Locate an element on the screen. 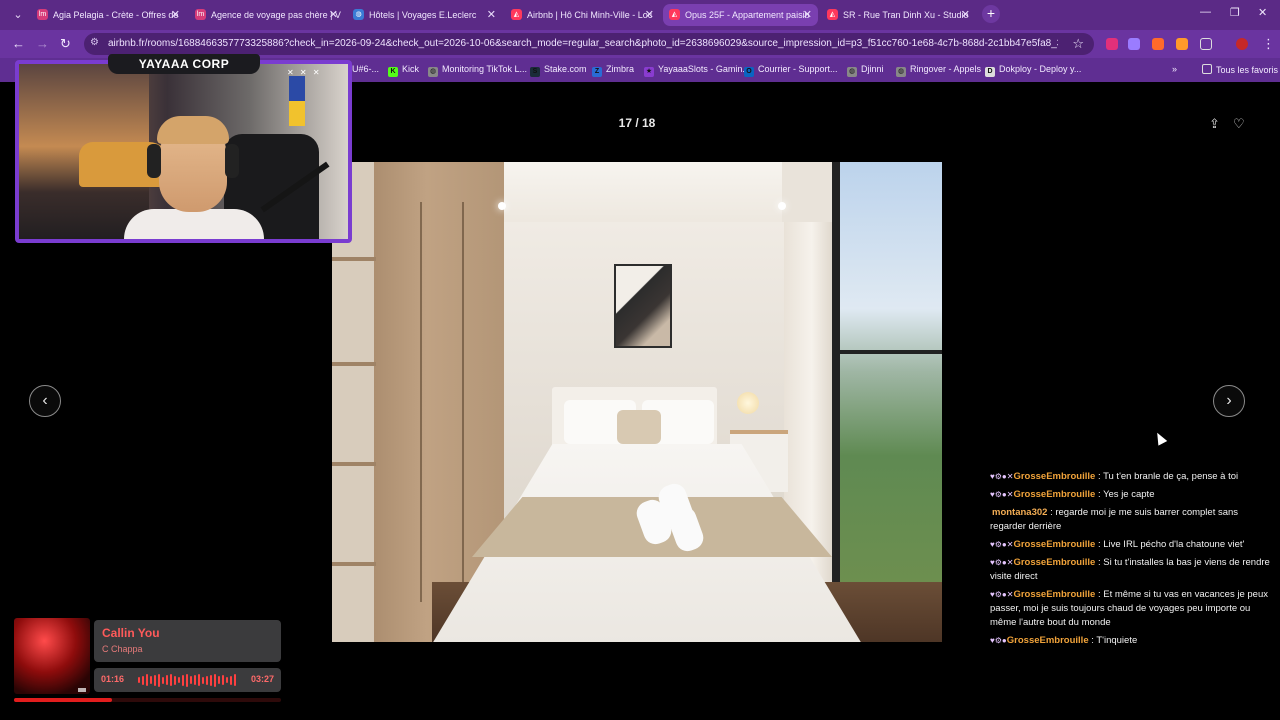 The width and height of the screenshot is (1280, 720). bookmark-item: Z Zimbra is located at coordinates (613, 70).